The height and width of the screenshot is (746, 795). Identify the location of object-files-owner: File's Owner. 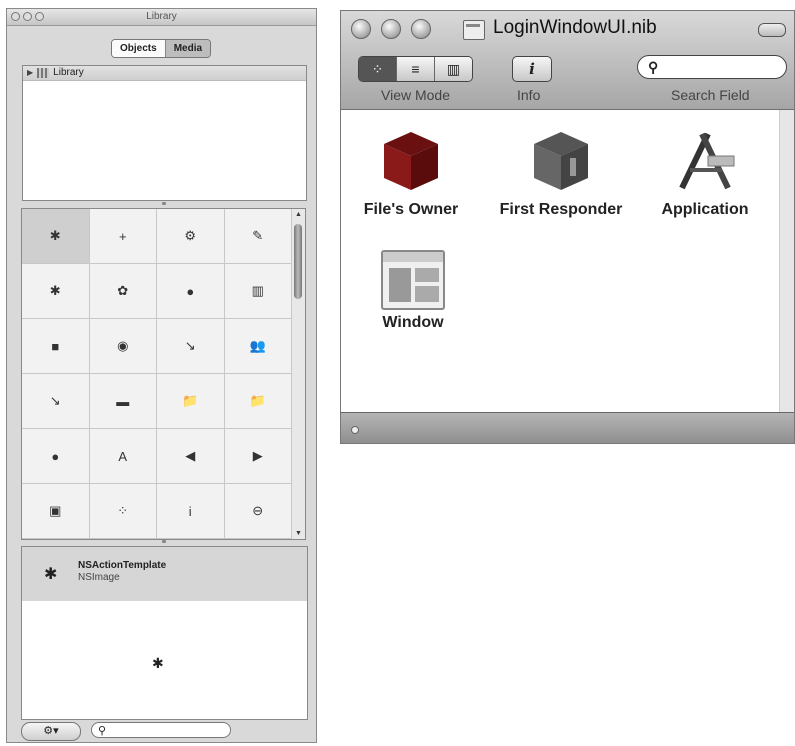
(411, 174).